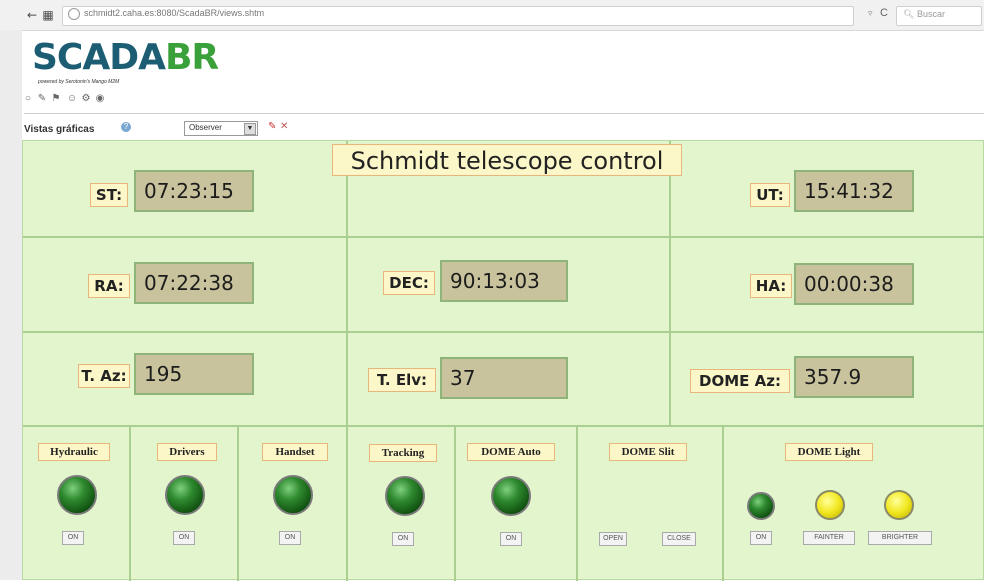 The height and width of the screenshot is (581, 984). What do you see at coordinates (613, 539) in the screenshot?
I see `dome-slit-open-button: OPEN` at bounding box center [613, 539].